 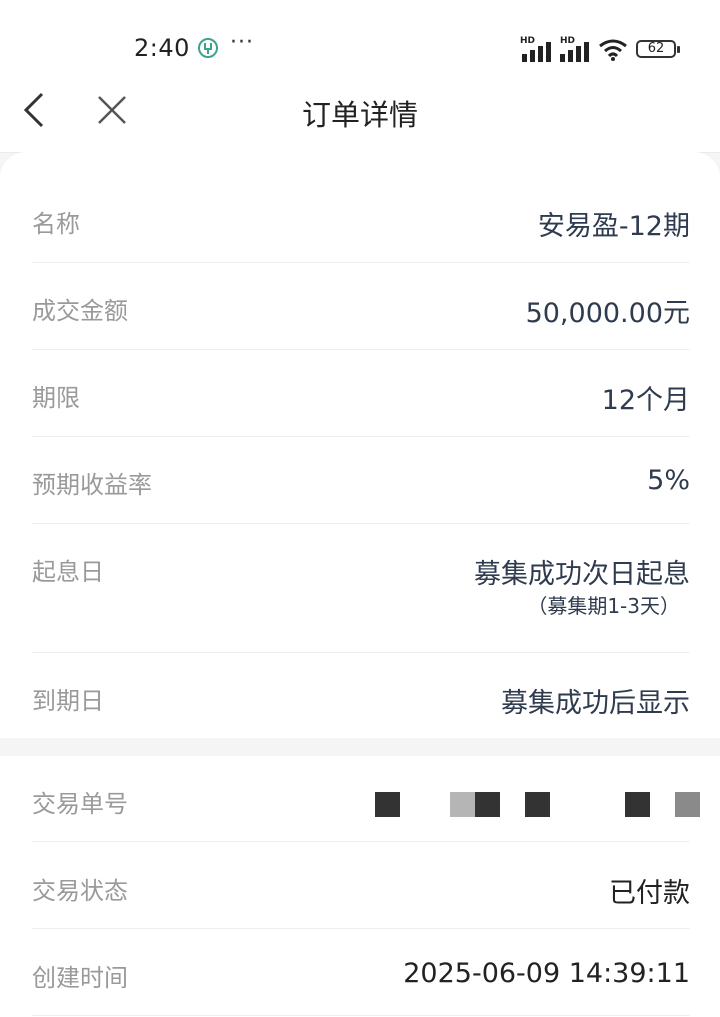 I want to click on row-subvalue: （募集期1-3天）, so click(x=603, y=606).